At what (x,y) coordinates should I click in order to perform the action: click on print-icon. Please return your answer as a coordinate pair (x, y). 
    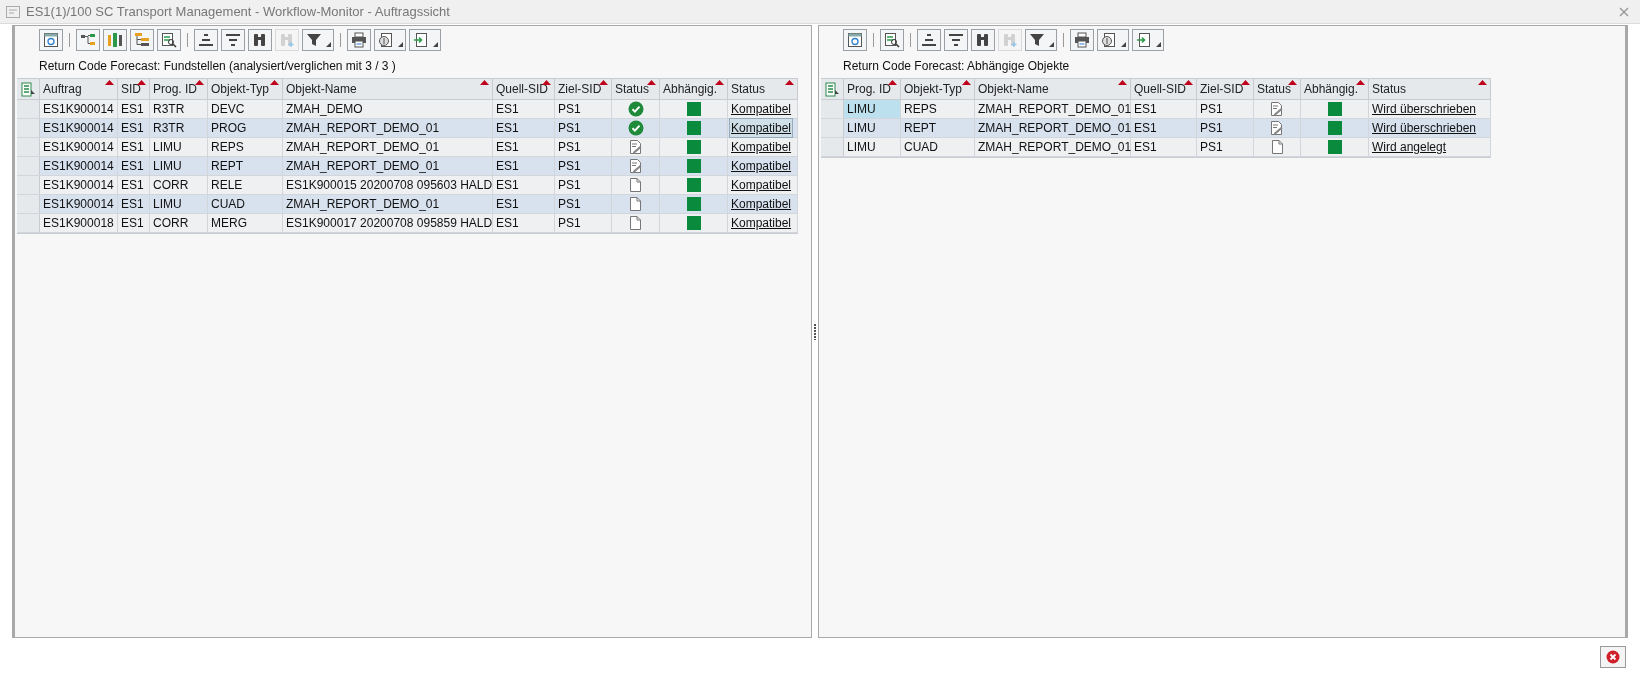
    Looking at the image, I should click on (359, 40).